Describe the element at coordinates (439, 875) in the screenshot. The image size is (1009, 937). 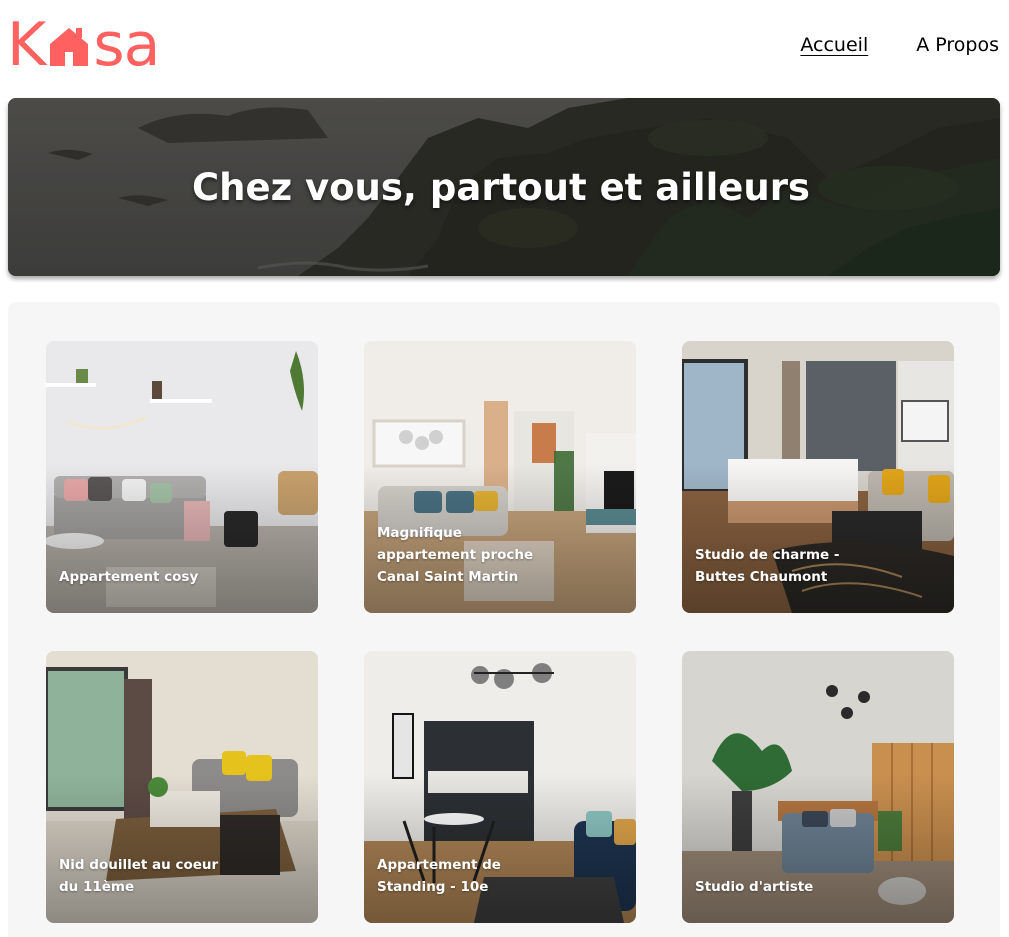
I see `listing-title: Appartement de Standing - 10e` at that location.